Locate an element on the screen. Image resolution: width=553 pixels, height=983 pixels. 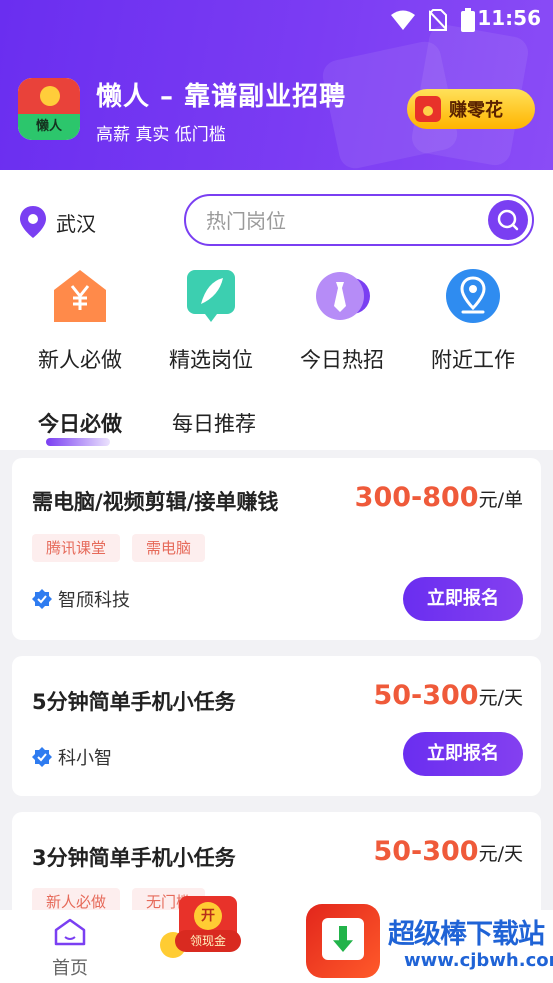
tie-icon is located at coordinates (343, 296).